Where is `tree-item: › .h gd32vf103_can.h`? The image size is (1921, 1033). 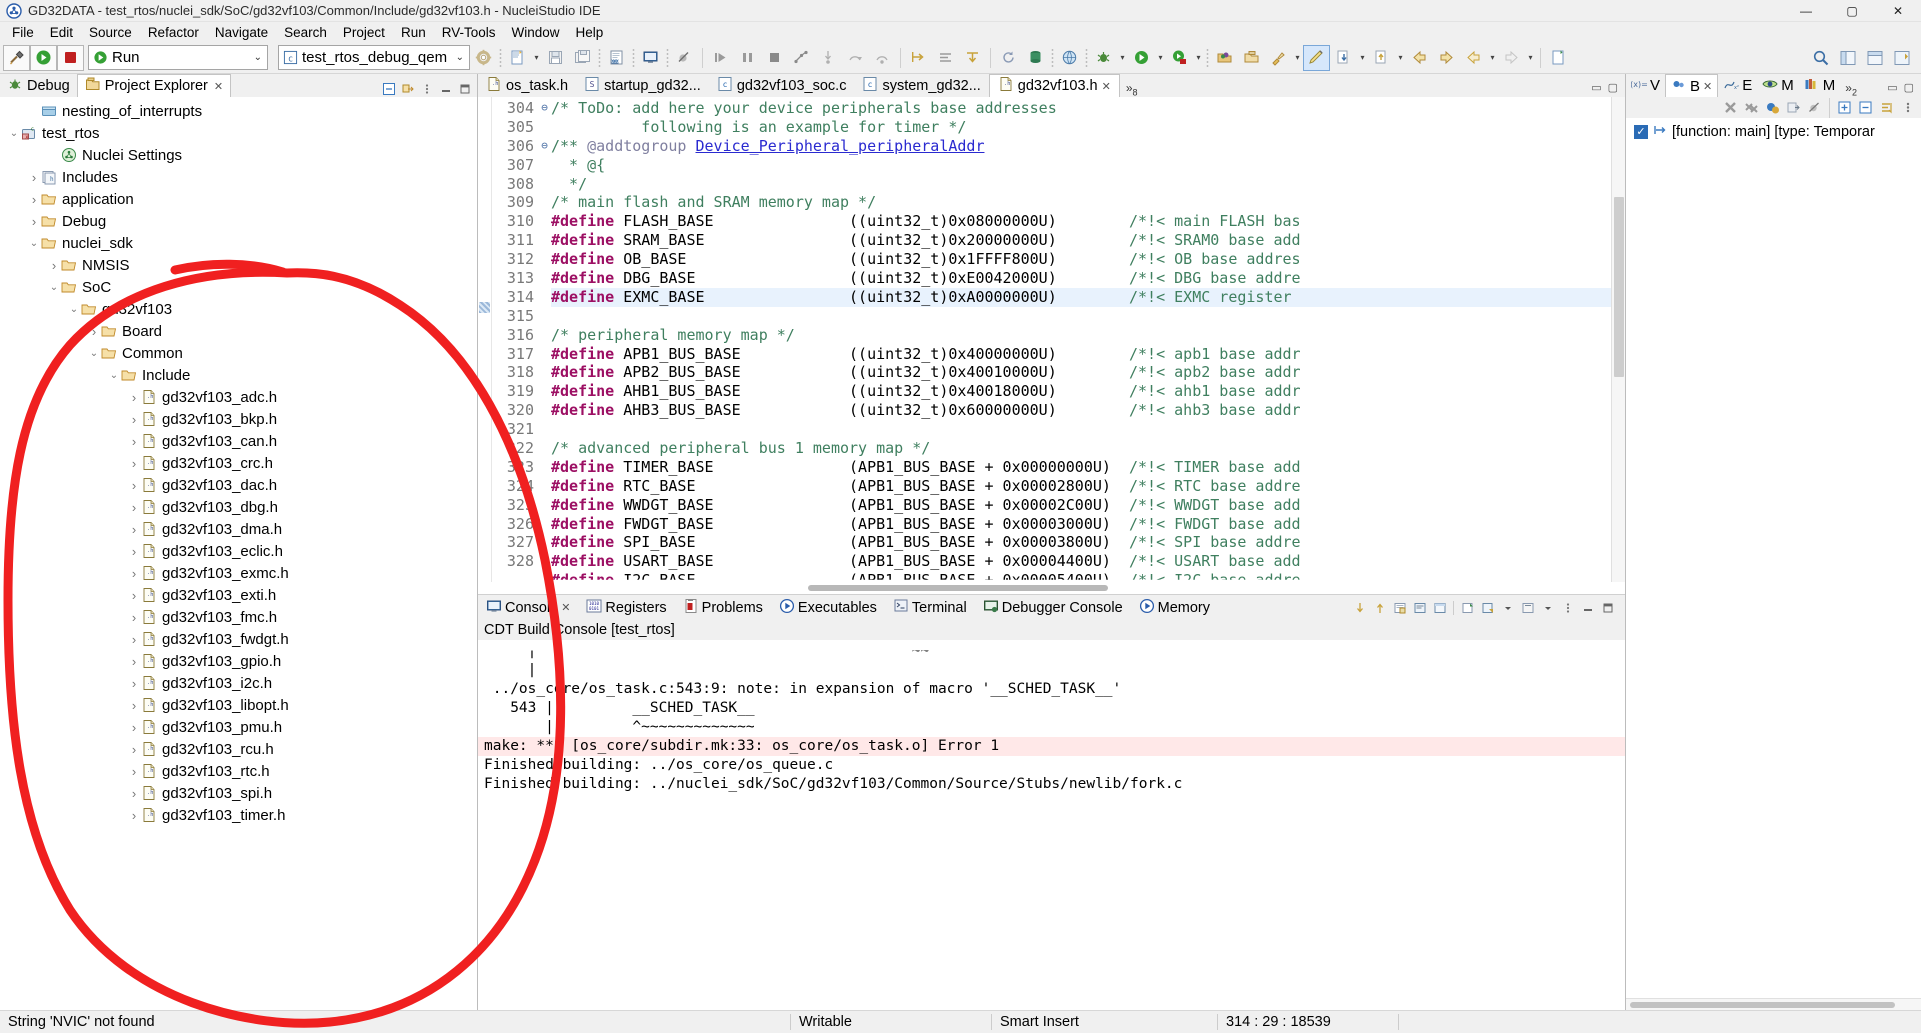 tree-item: › .h gd32vf103_can.h is located at coordinates (238, 441).